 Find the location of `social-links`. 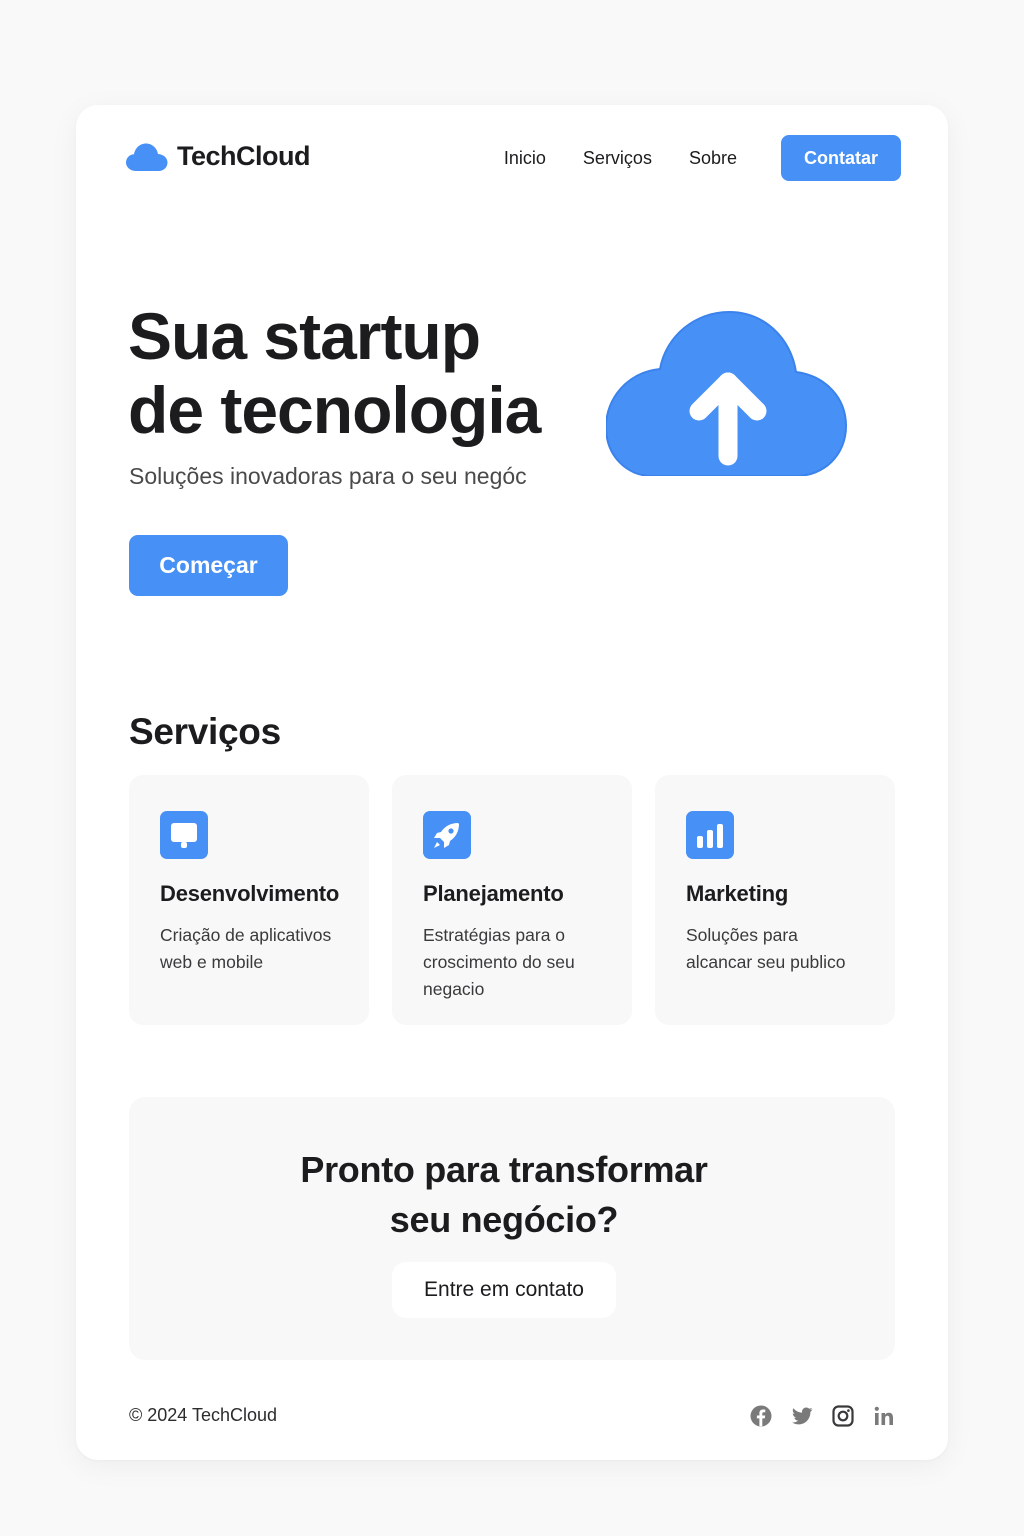

social-links is located at coordinates (822, 1416).